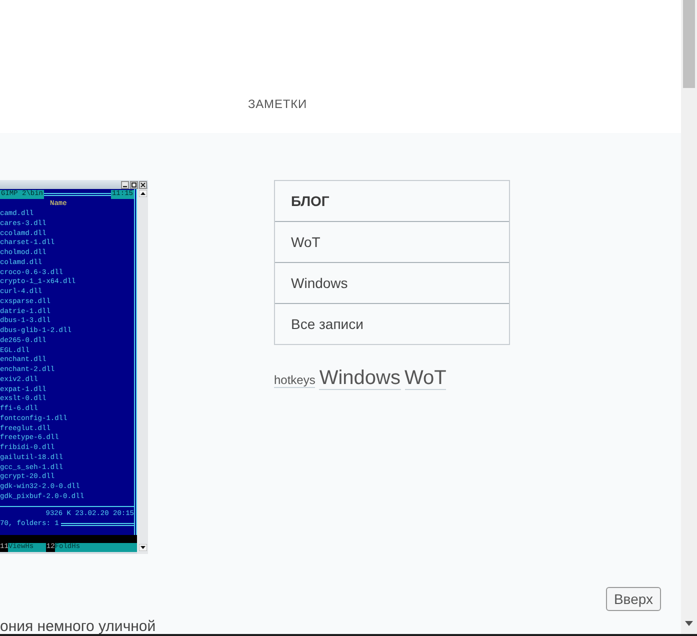 This screenshot has height=636, width=697. Describe the element at coordinates (142, 193) in the screenshot. I see `up-arrow-icon` at that location.